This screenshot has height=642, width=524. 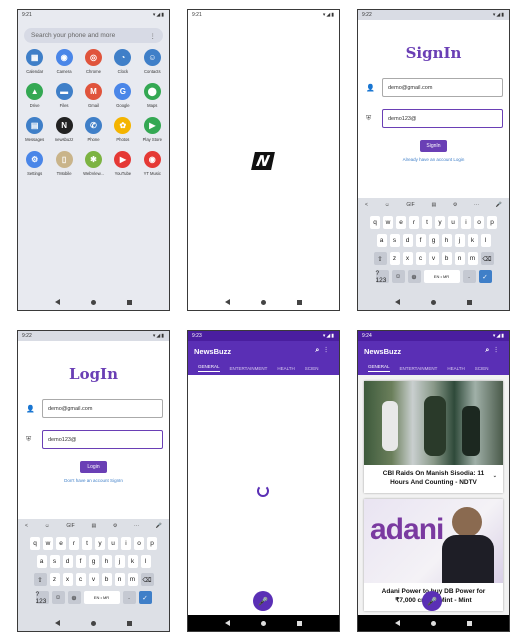 I want to click on key: k, so click(x=472, y=240).